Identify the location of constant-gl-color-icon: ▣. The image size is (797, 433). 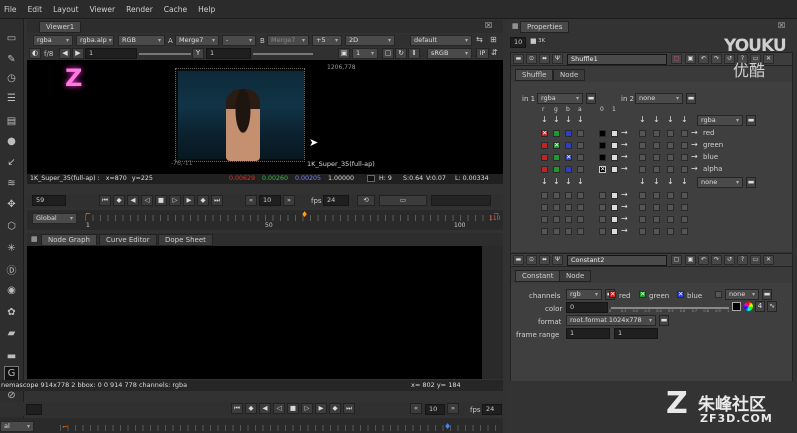
(690, 260).